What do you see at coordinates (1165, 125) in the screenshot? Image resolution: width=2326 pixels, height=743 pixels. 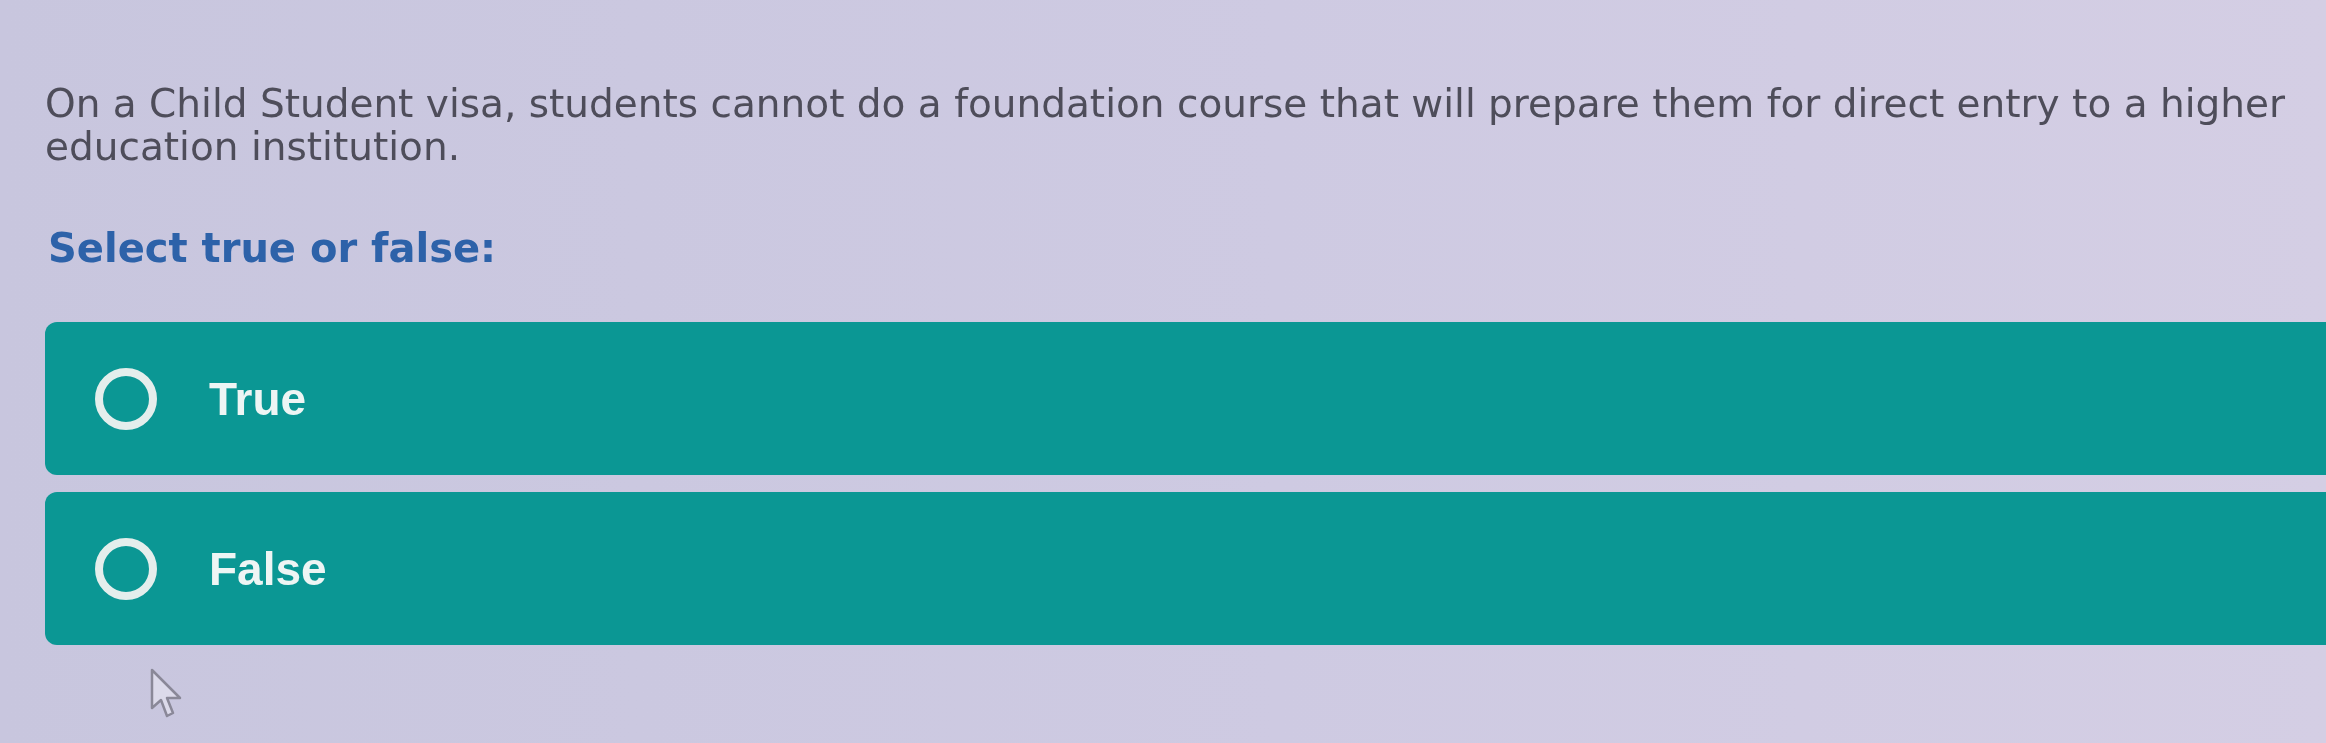 I see `question-text: On a Child Student visa, students cannot do a foundation course that will prepare them for direct entry to a higher education institution.` at bounding box center [1165, 125].